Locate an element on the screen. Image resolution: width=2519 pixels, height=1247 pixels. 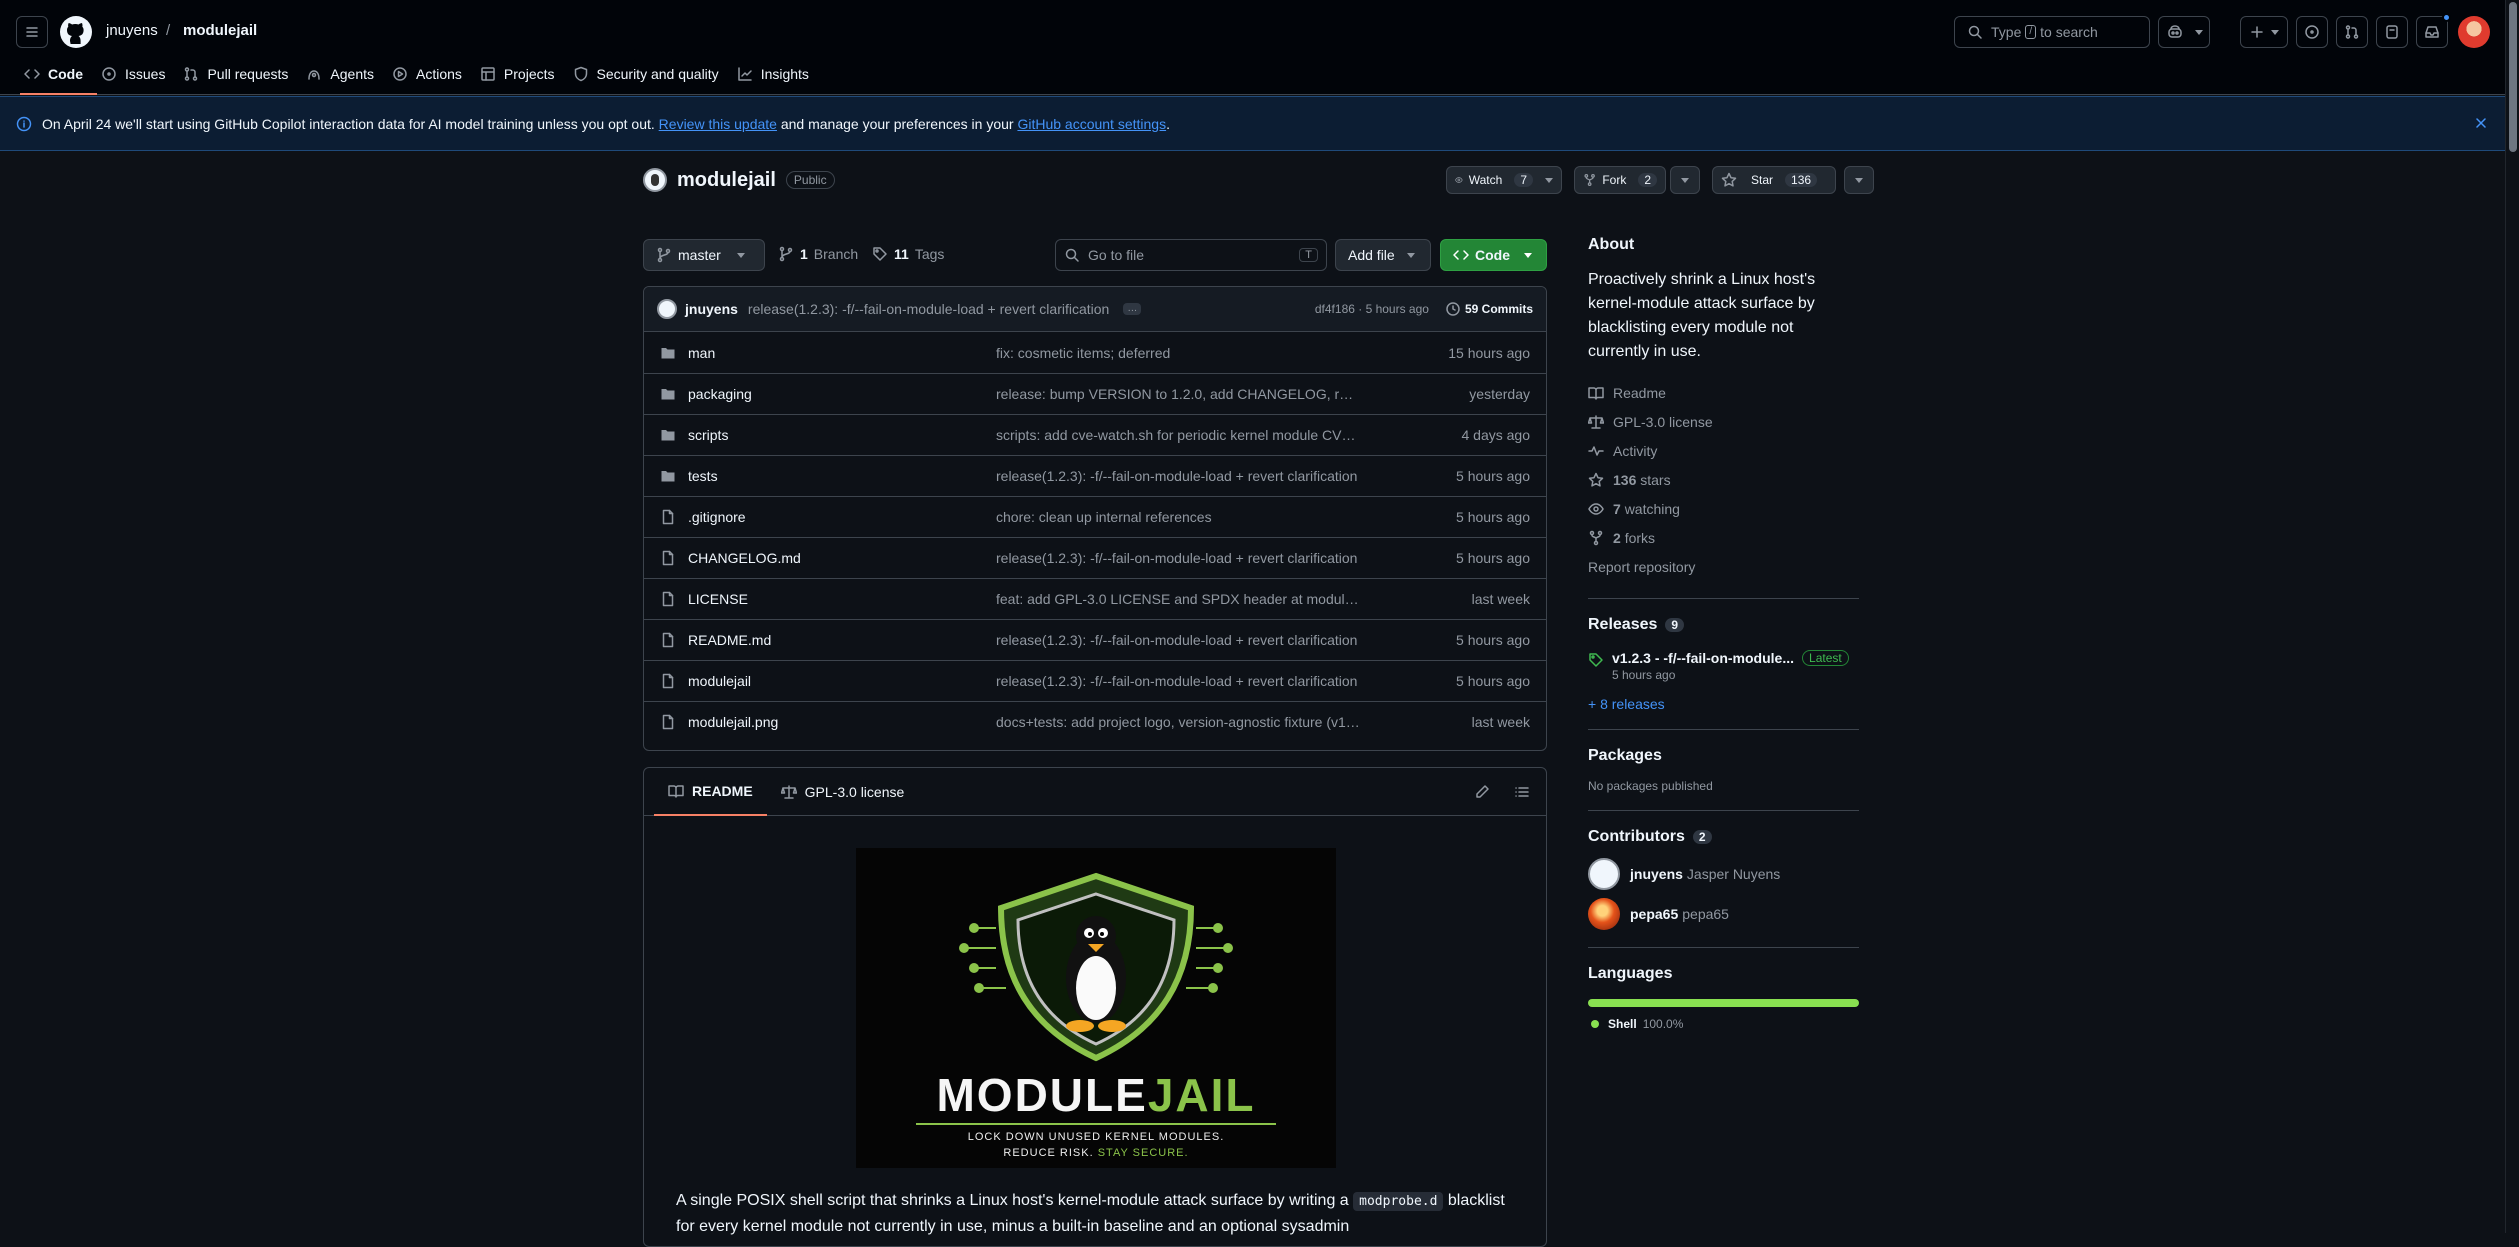
tab-projects: Projects is located at coordinates (522, 80).